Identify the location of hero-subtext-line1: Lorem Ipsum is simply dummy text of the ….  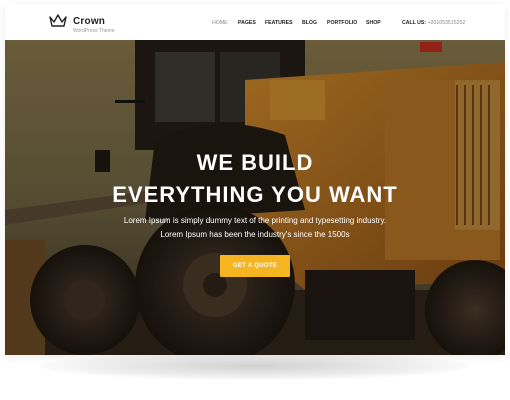
(255, 220).